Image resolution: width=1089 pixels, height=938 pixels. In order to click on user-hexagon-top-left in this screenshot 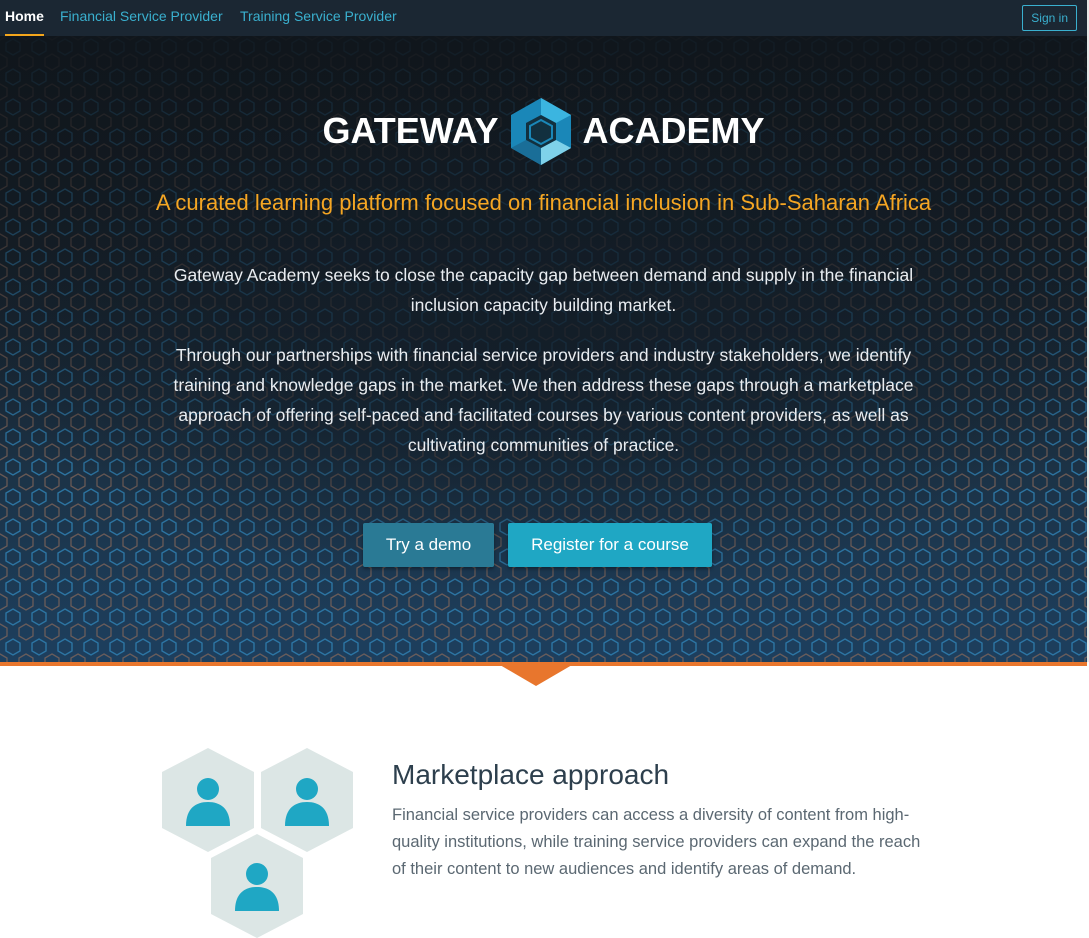, I will do `click(208, 800)`.